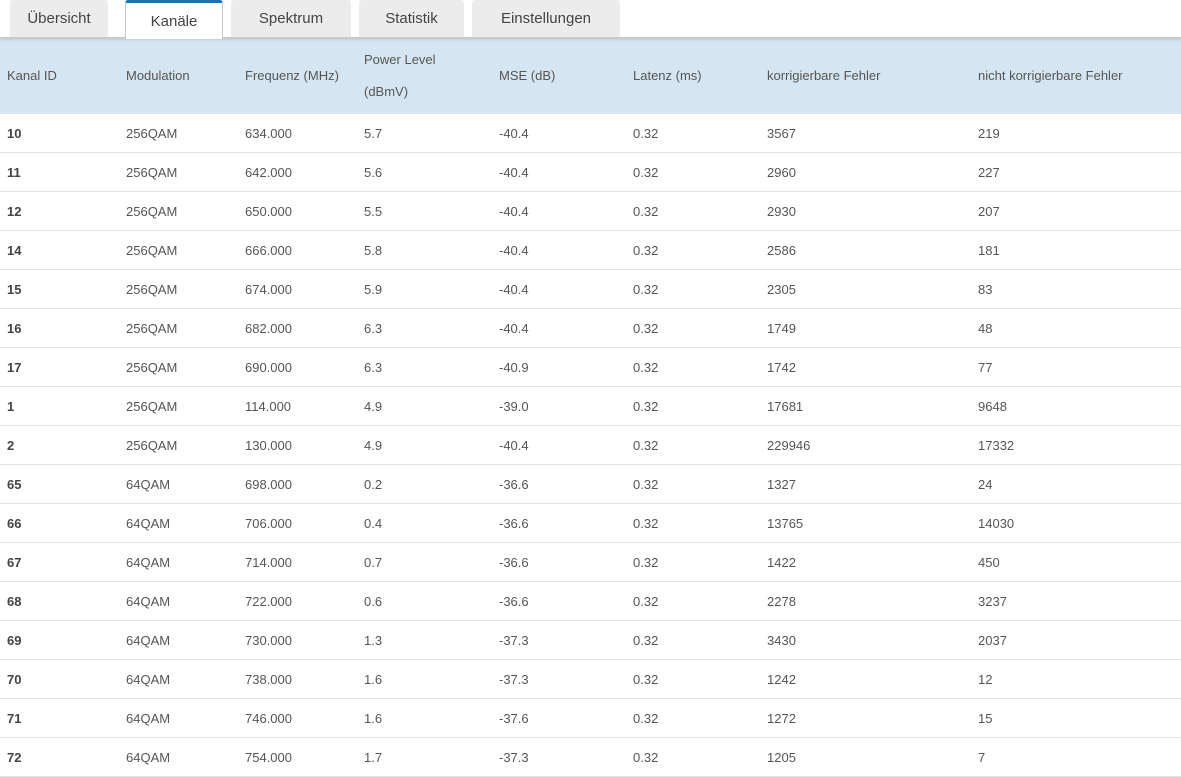 This screenshot has height=777, width=1181. I want to click on cell-kanal-id: 69, so click(59, 640).